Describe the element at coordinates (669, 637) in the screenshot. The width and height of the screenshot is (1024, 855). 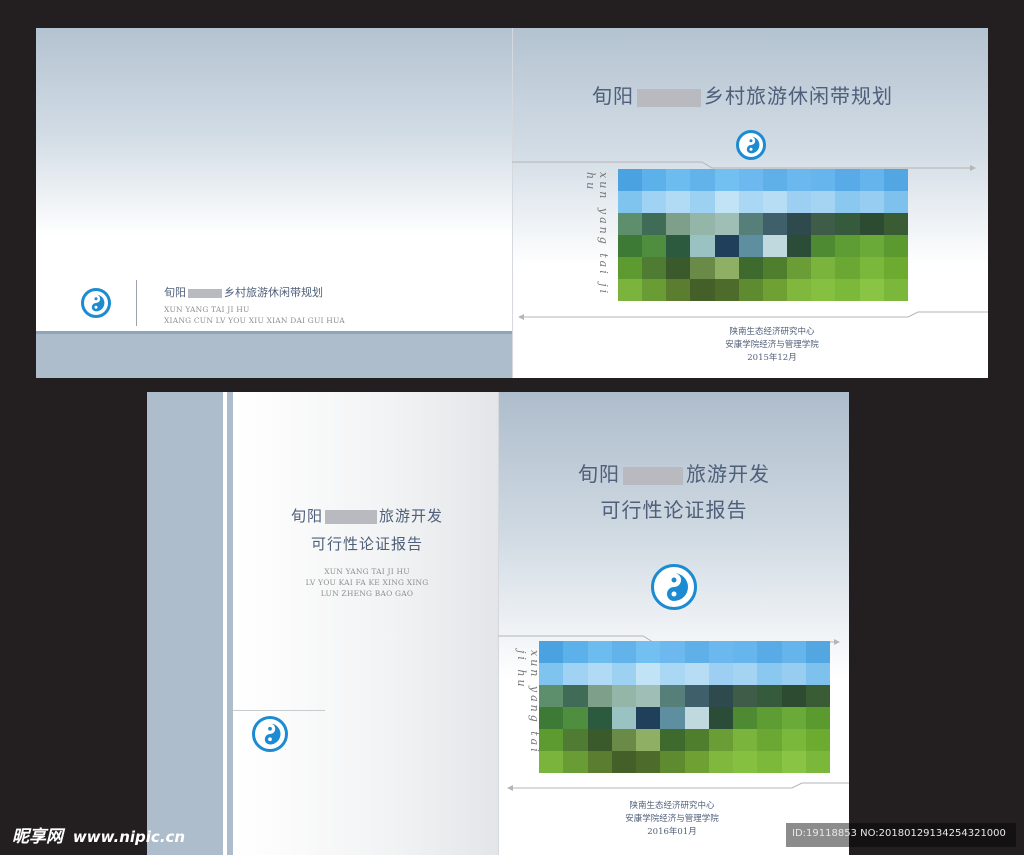
I see `bottom-arrow-right` at that location.